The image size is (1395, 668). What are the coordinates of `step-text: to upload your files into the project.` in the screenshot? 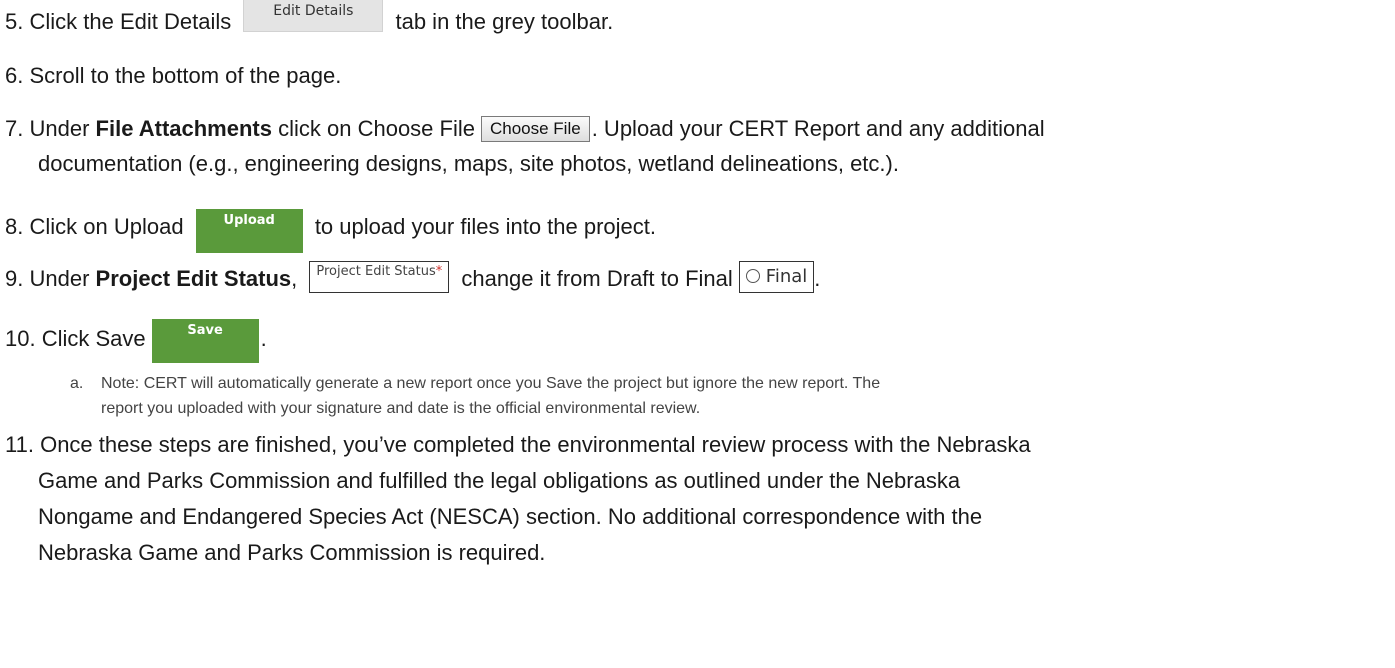 It's located at (485, 226).